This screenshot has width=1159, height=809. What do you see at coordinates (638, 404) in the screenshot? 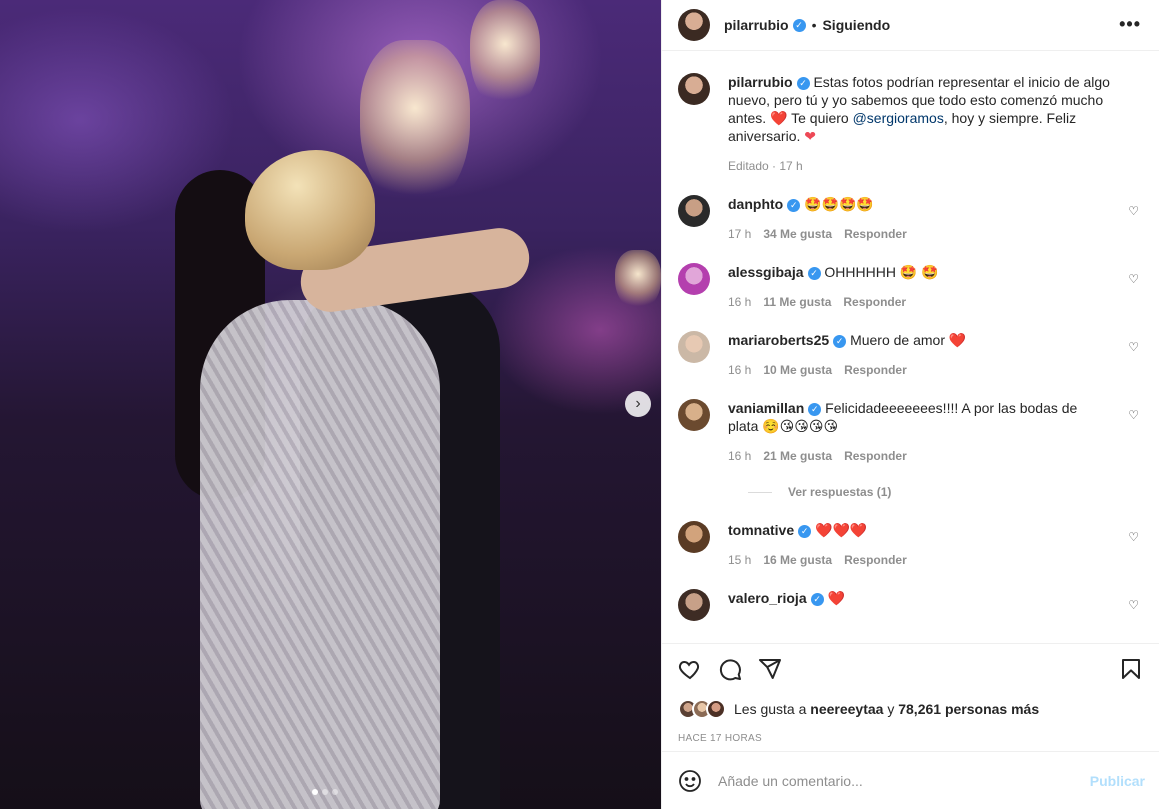
I see `next-image-button: ›` at bounding box center [638, 404].